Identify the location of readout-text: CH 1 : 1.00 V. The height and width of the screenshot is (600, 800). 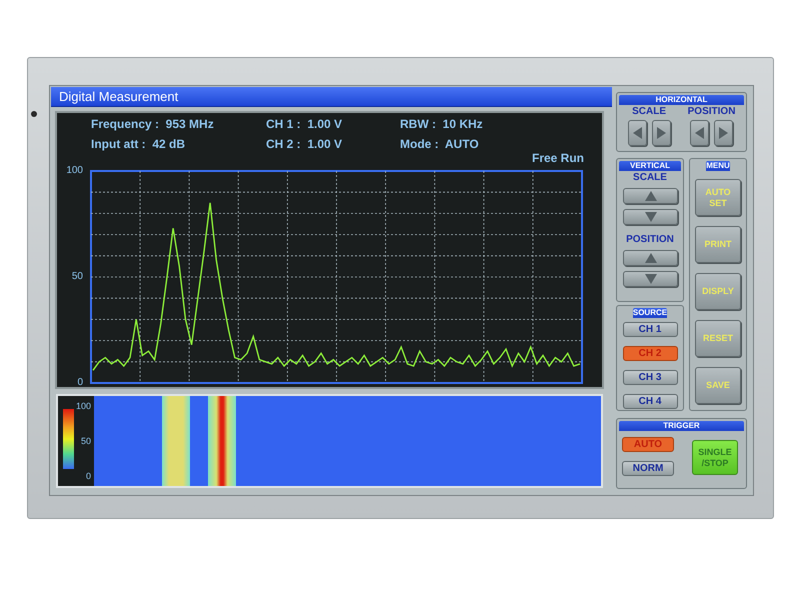
(305, 124).